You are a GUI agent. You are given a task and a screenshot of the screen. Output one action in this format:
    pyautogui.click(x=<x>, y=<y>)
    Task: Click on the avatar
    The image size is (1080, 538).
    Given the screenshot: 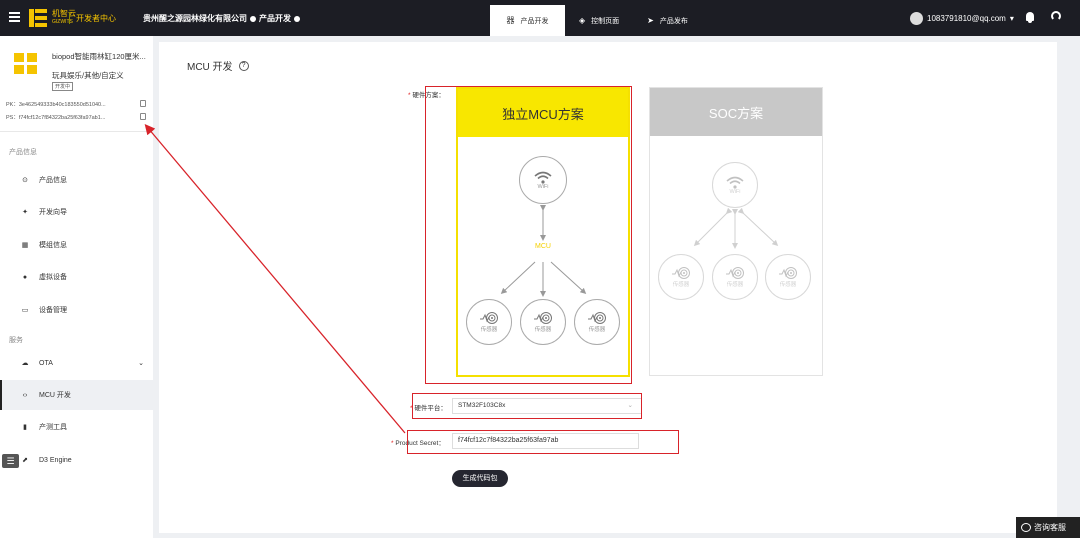 What is the action you would take?
    pyautogui.click(x=916, y=18)
    